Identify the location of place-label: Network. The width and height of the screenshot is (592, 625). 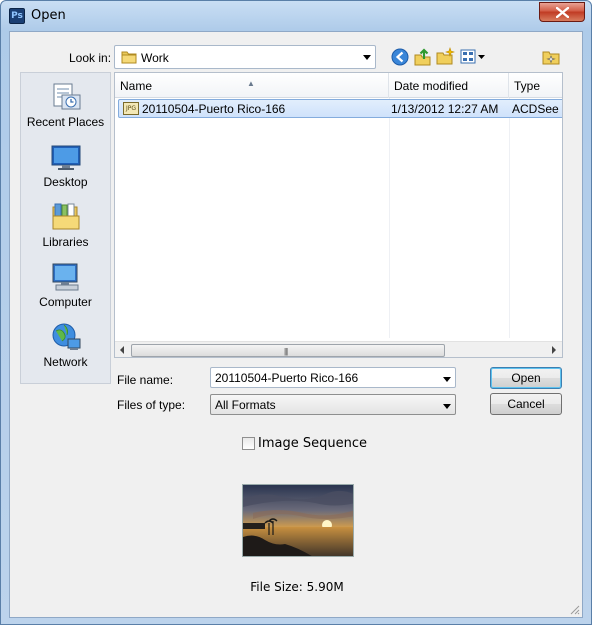
(65, 362).